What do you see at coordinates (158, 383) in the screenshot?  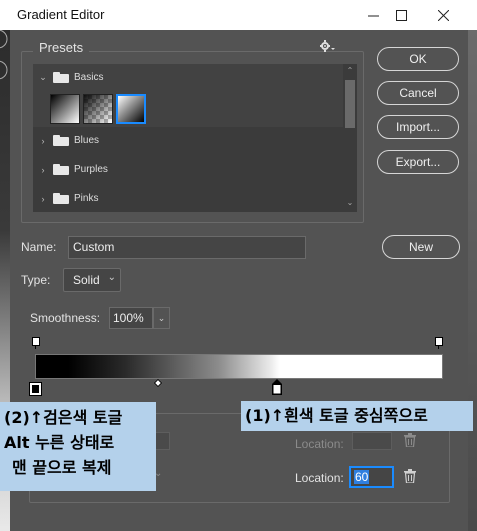 I see `midpoint-diamond` at bounding box center [158, 383].